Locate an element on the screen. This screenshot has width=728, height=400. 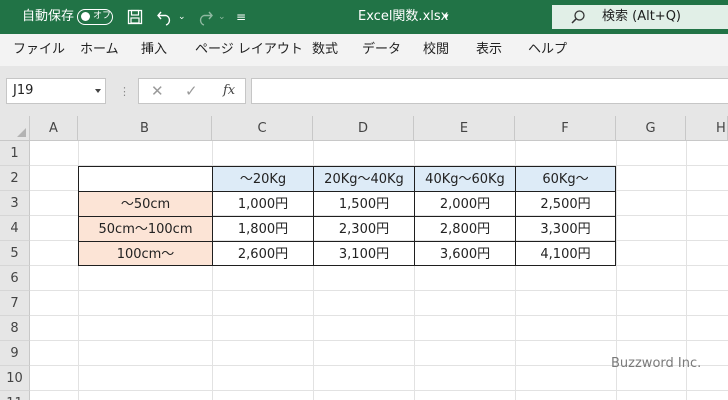
cell-b4: 50cm～100cm is located at coordinates (145, 229).